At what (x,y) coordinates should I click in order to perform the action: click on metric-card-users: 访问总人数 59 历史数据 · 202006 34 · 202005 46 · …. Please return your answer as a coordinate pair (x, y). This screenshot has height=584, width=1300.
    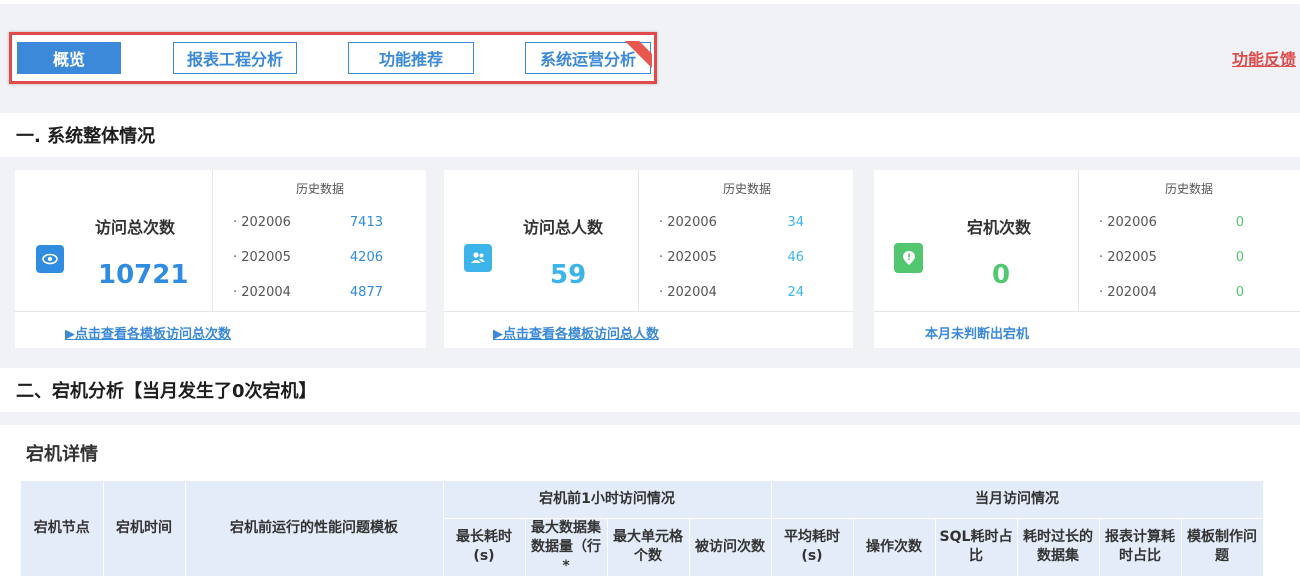
    Looking at the image, I should click on (648, 259).